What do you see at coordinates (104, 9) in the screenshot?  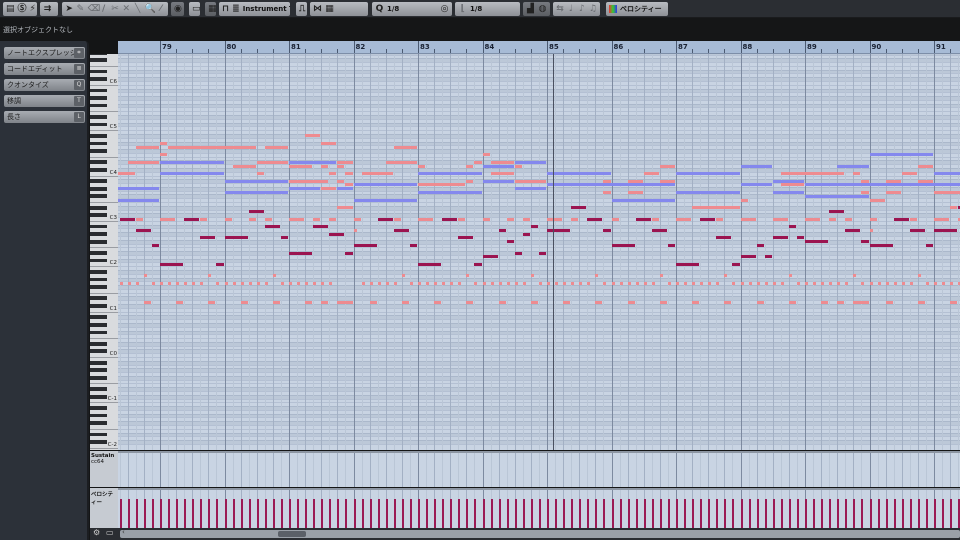 I see `trim-tool-icon: /` at bounding box center [104, 9].